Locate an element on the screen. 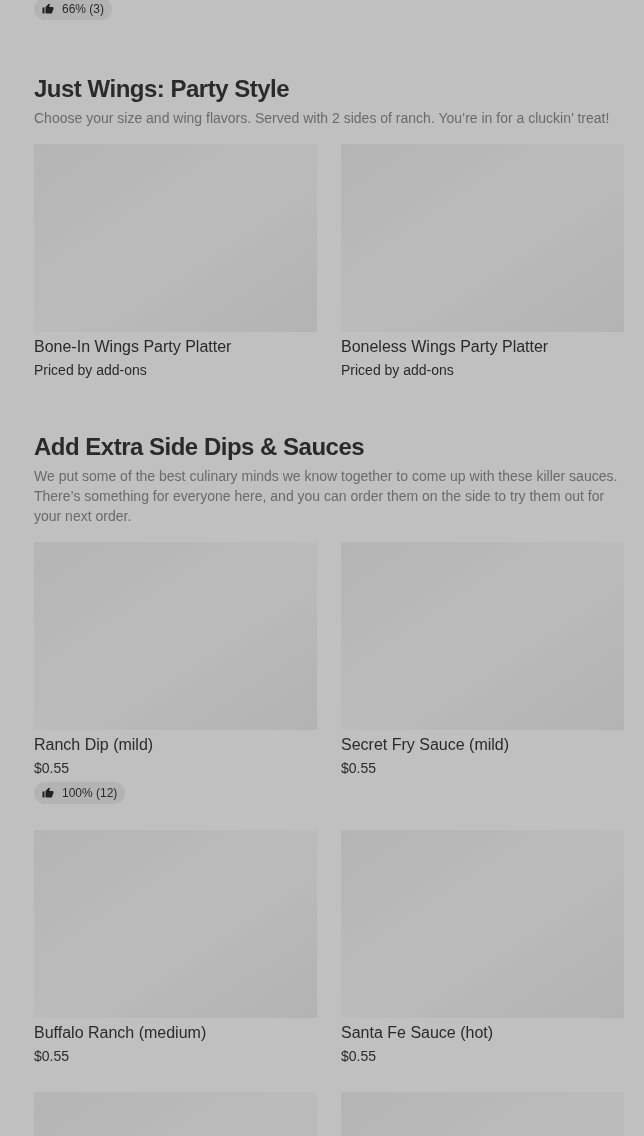 This screenshot has height=1136, width=644. section-title: Add Extra Side Dips & Sauces is located at coordinates (200, 447).